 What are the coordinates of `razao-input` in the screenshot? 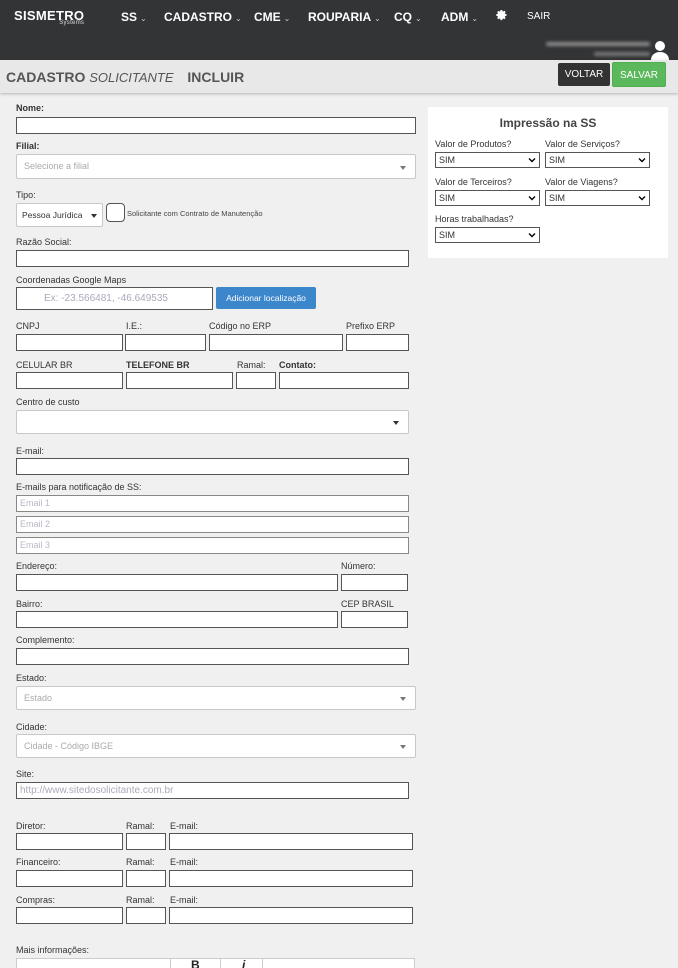 It's located at (212, 258).